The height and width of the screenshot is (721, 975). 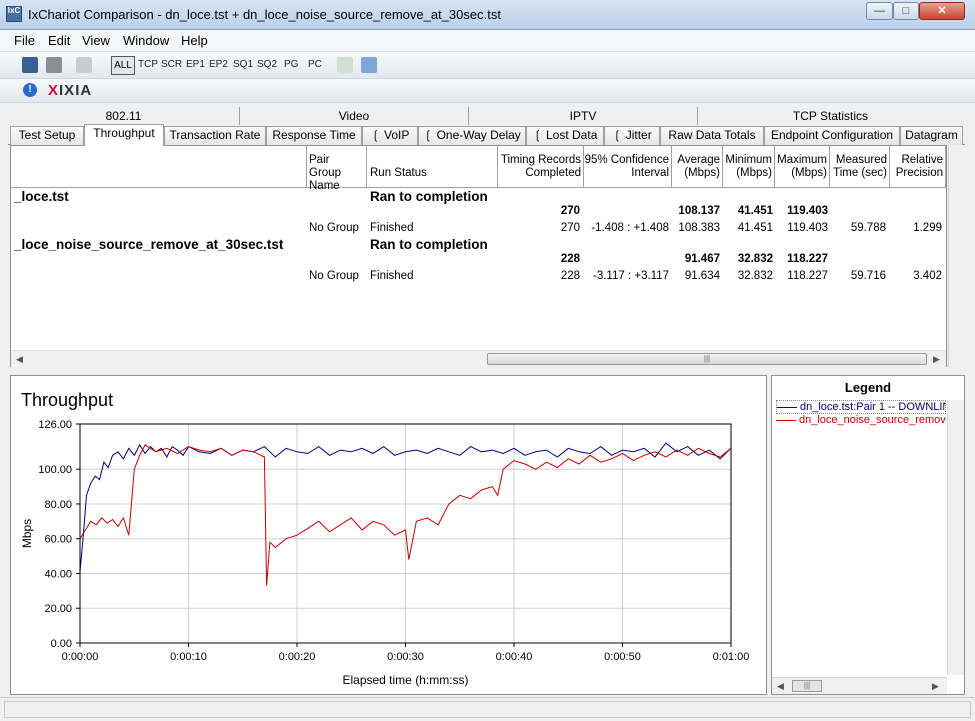 What do you see at coordinates (345, 65) in the screenshot?
I see `export-icon` at bounding box center [345, 65].